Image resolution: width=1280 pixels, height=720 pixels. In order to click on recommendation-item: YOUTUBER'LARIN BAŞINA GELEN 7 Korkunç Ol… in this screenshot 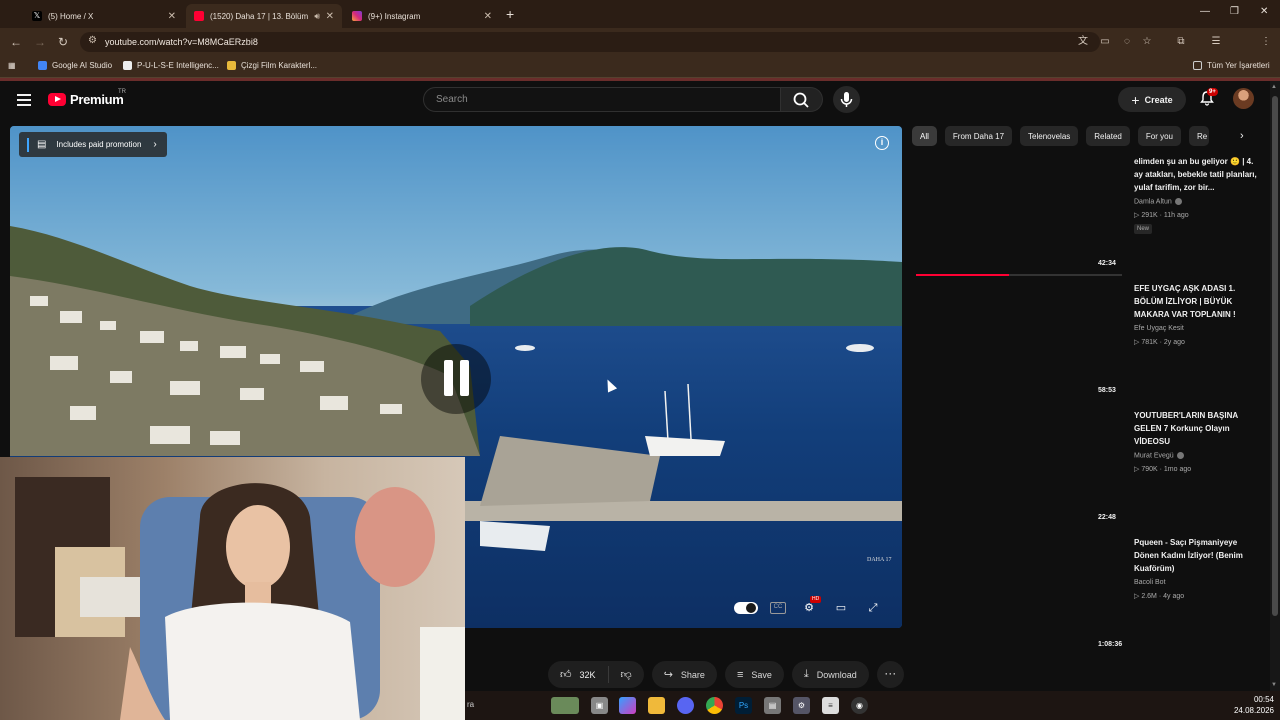, I will do `click(1088, 469)`.